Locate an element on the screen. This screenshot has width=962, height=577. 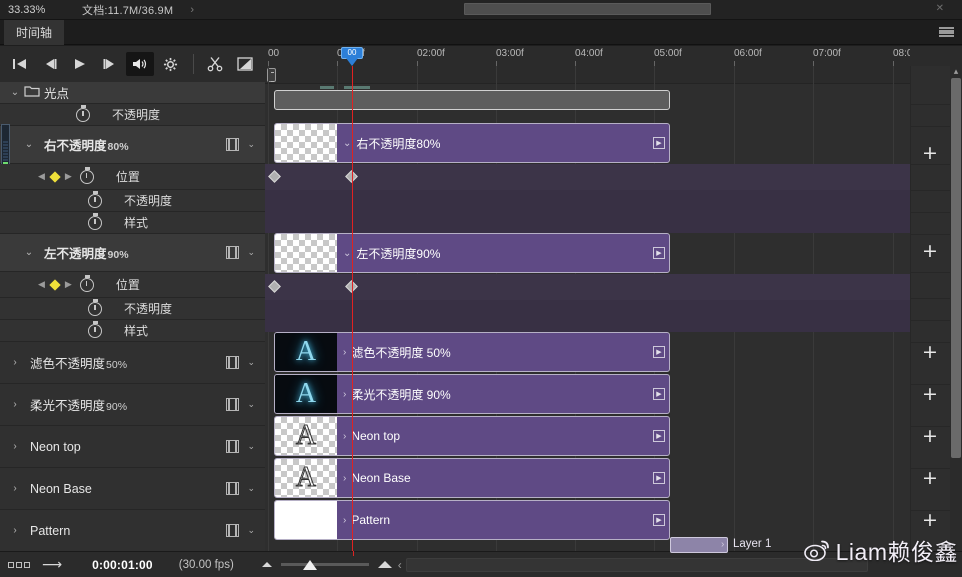
clip-柔光不透明度90%: A › 柔光不透明度 90% ▶ is located at coordinates (472, 394).